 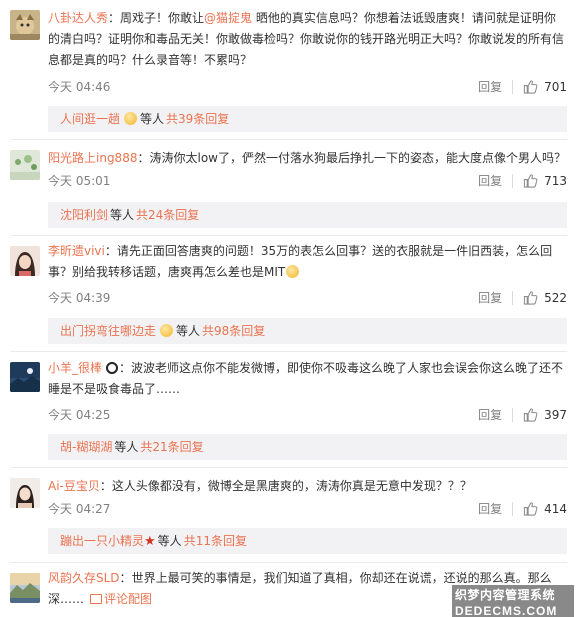 What do you see at coordinates (102, 541) in the screenshot?
I see `reply-user-link: 蹦出一只小精灵` at bounding box center [102, 541].